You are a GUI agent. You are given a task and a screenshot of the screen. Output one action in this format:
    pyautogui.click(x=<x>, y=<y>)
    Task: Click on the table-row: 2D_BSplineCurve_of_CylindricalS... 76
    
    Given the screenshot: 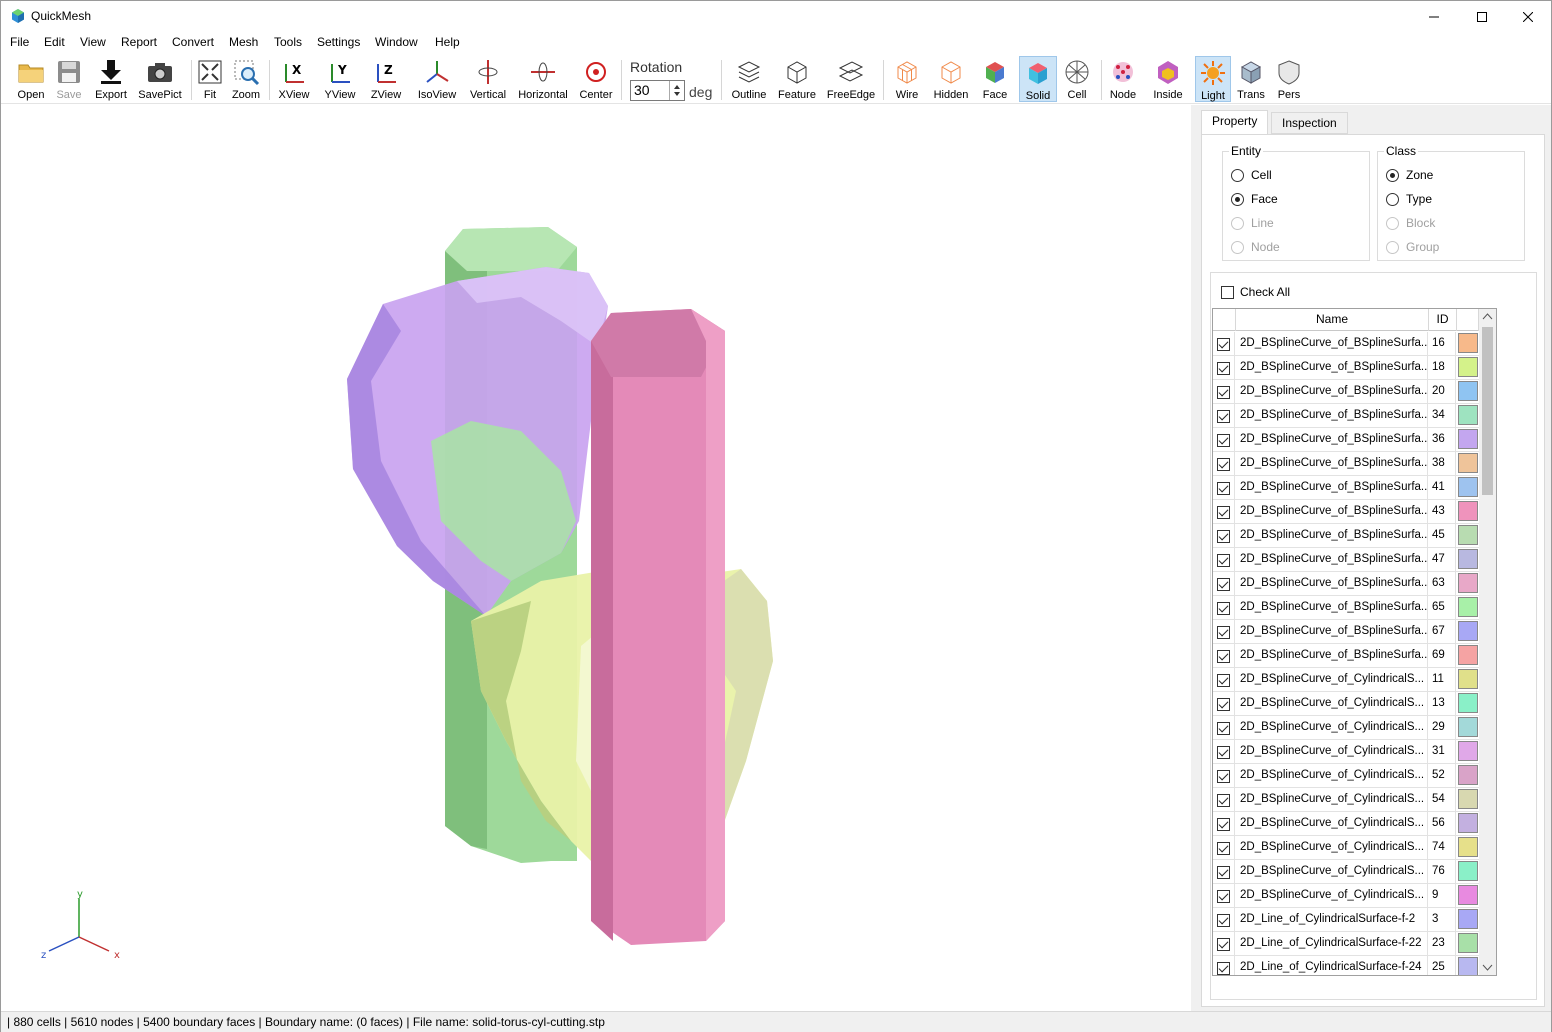 What is the action you would take?
    pyautogui.click(x=1354, y=872)
    